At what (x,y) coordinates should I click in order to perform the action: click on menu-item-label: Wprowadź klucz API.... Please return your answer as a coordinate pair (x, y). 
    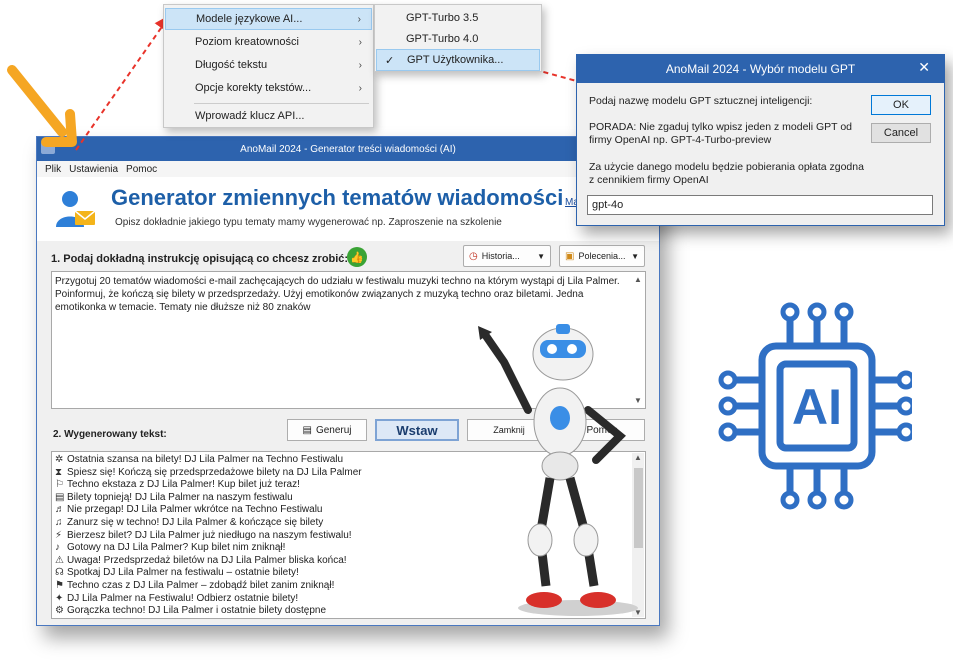
    Looking at the image, I should click on (250, 116).